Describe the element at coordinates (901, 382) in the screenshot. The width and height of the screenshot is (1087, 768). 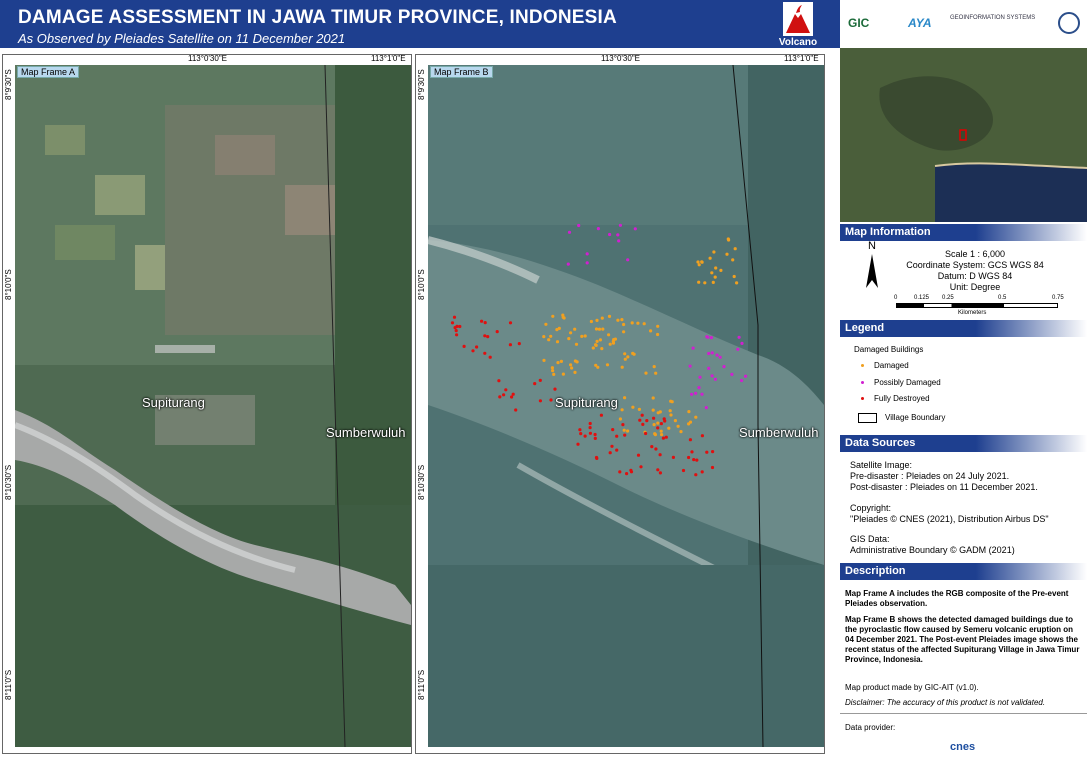
I see `legend-possibly-damaged: Possibly Damaged` at that location.